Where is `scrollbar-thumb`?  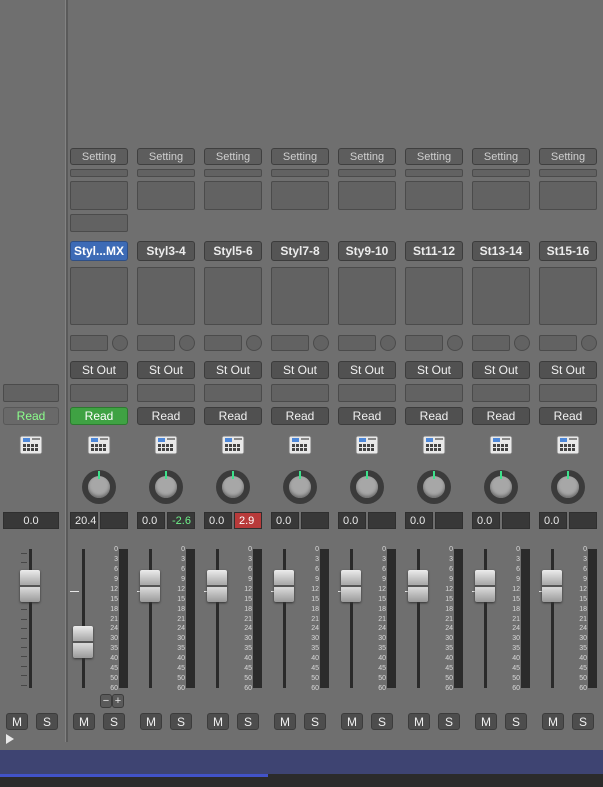
scrollbar-thumb is located at coordinates (134, 775).